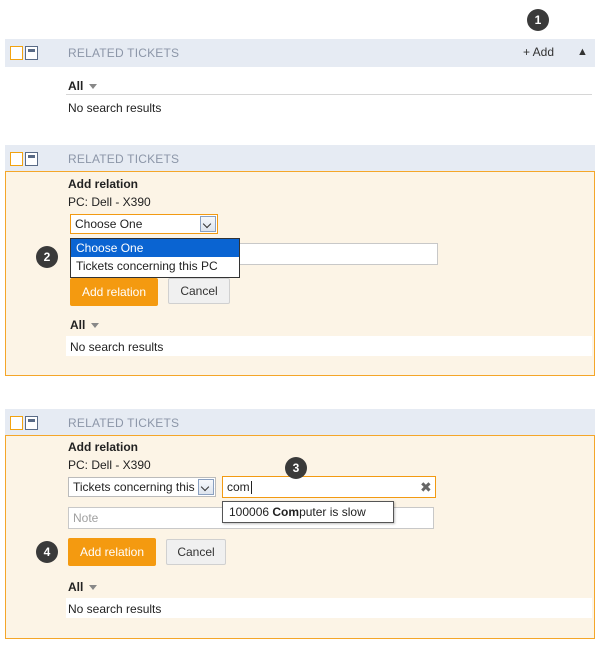 Image resolution: width=600 pixels, height=656 pixels. Describe the element at coordinates (582, 52) in the screenshot. I see `chevron-up-icon: ▲` at that location.